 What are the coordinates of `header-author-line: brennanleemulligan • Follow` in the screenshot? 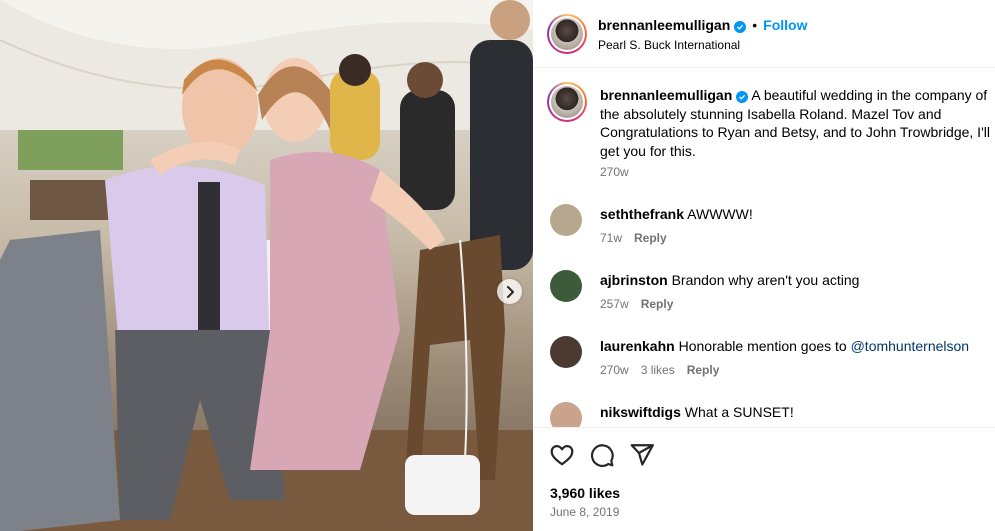 It's located at (702, 25).